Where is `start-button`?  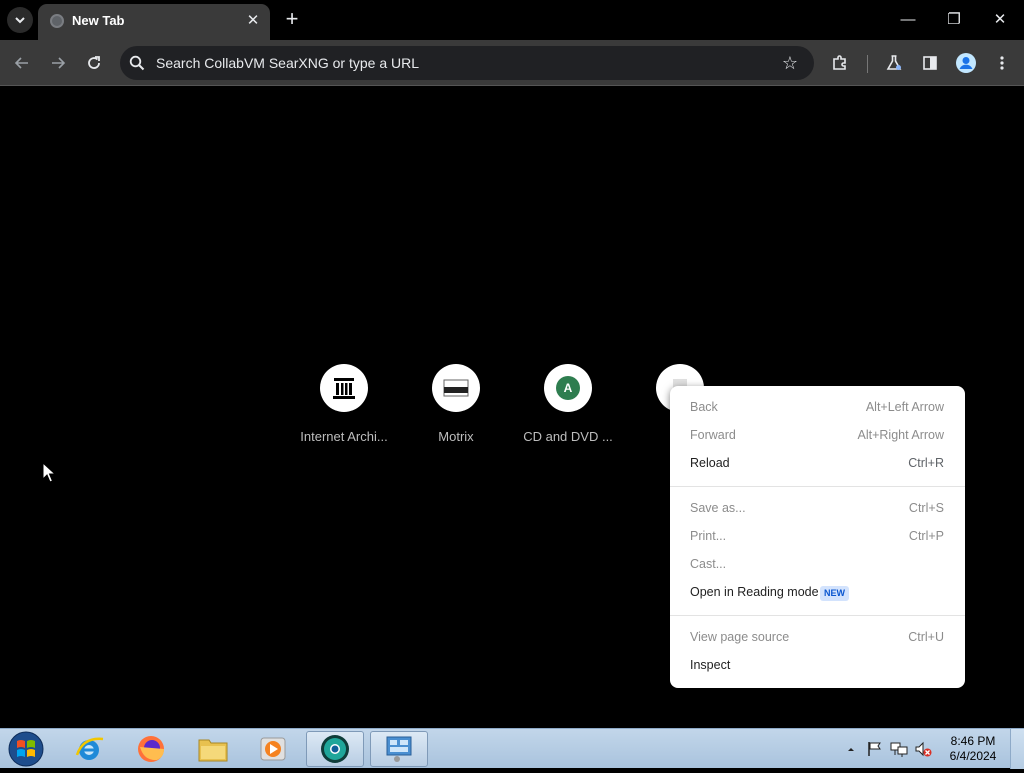
start-button is located at coordinates (26, 749).